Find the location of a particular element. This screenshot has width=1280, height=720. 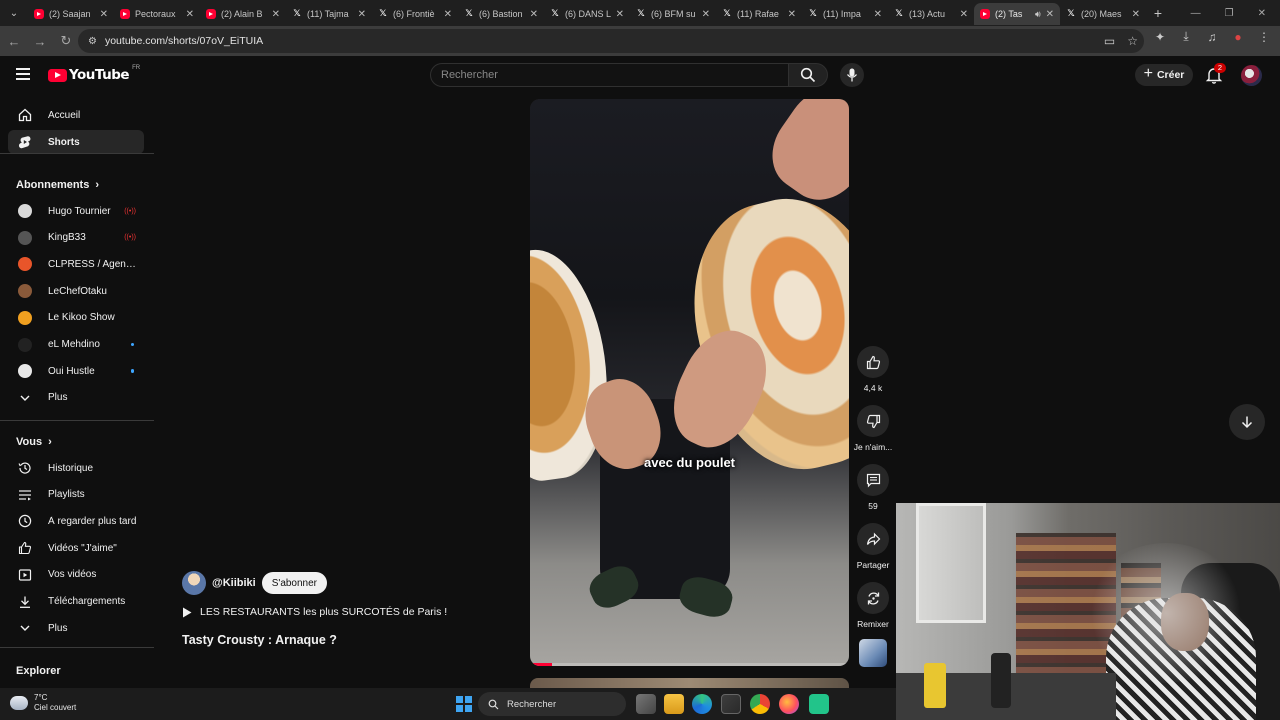

subscription-label: eL Mehdino is located at coordinates (74, 344).